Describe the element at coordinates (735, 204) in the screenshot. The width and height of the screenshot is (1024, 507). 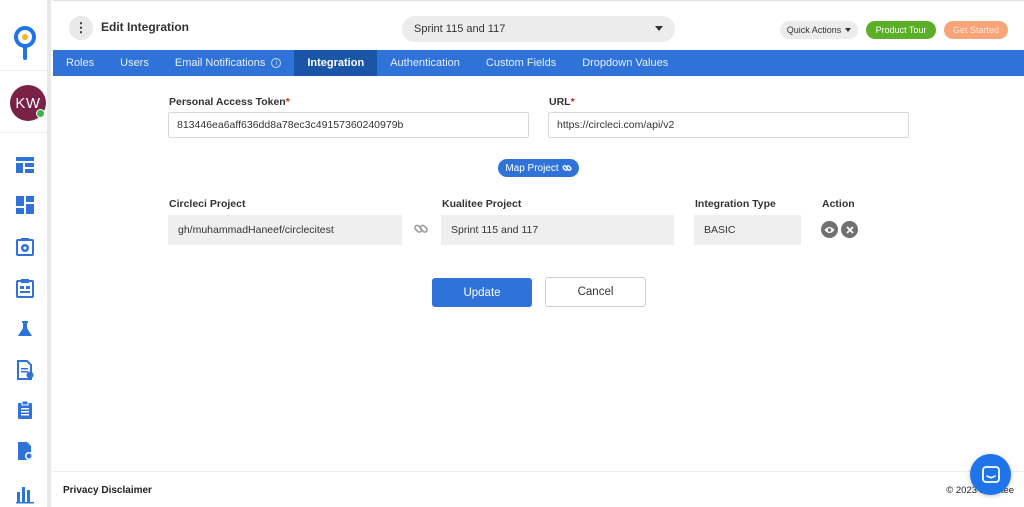
I see `integration-type-header: Integration Type` at that location.